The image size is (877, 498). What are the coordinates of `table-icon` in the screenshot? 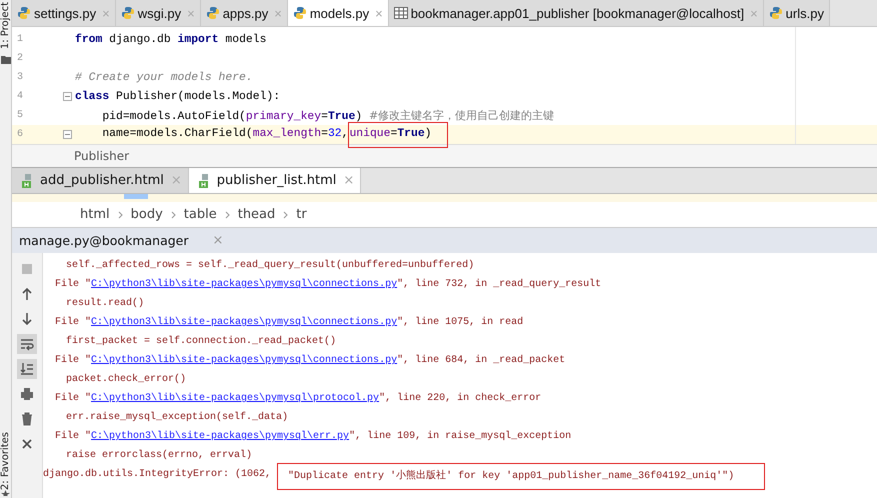 It's located at (401, 13).